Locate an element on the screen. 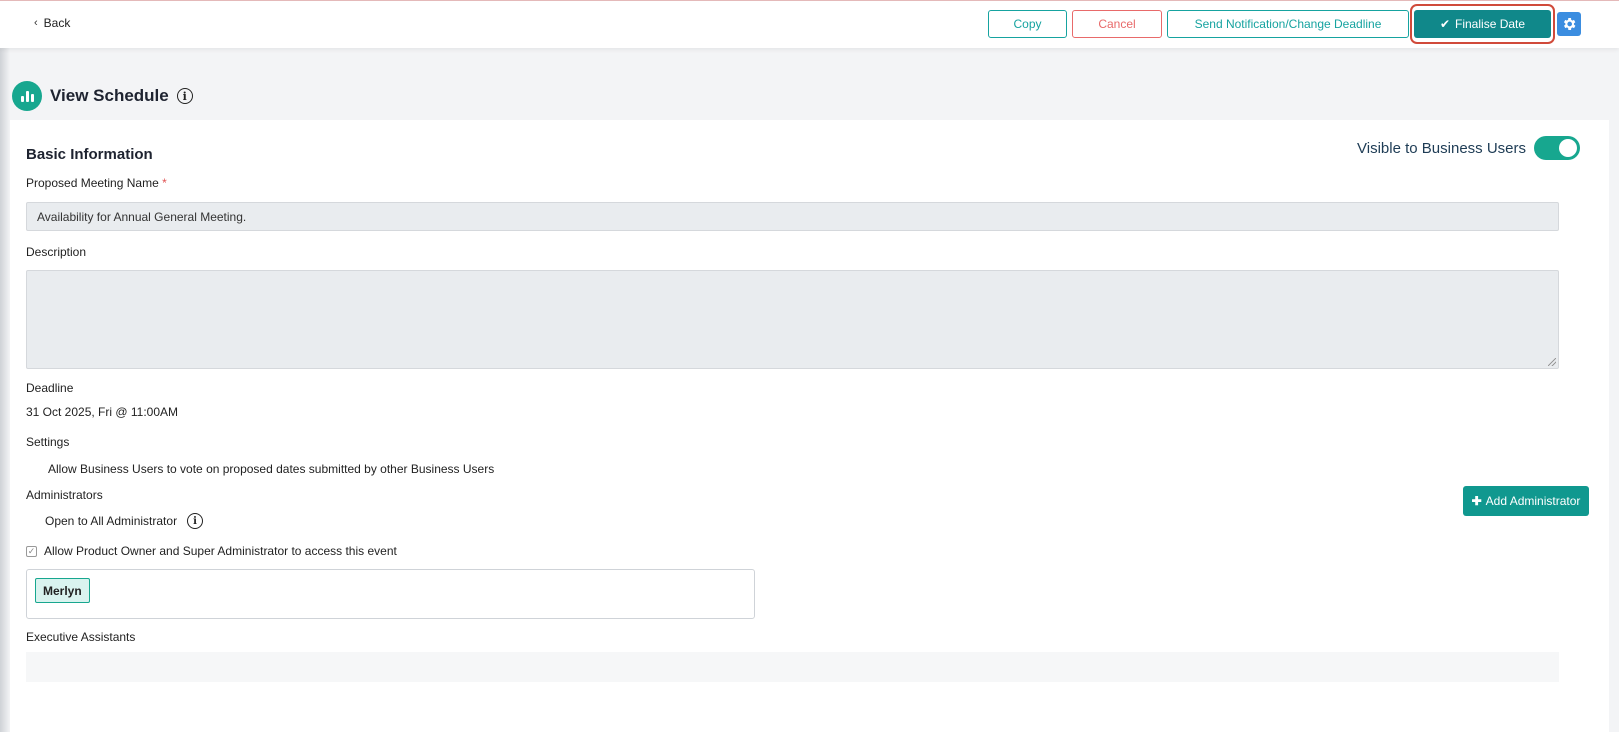 Image resolution: width=1619 pixels, height=732 pixels. deadline-label: Deadline is located at coordinates (50, 388).